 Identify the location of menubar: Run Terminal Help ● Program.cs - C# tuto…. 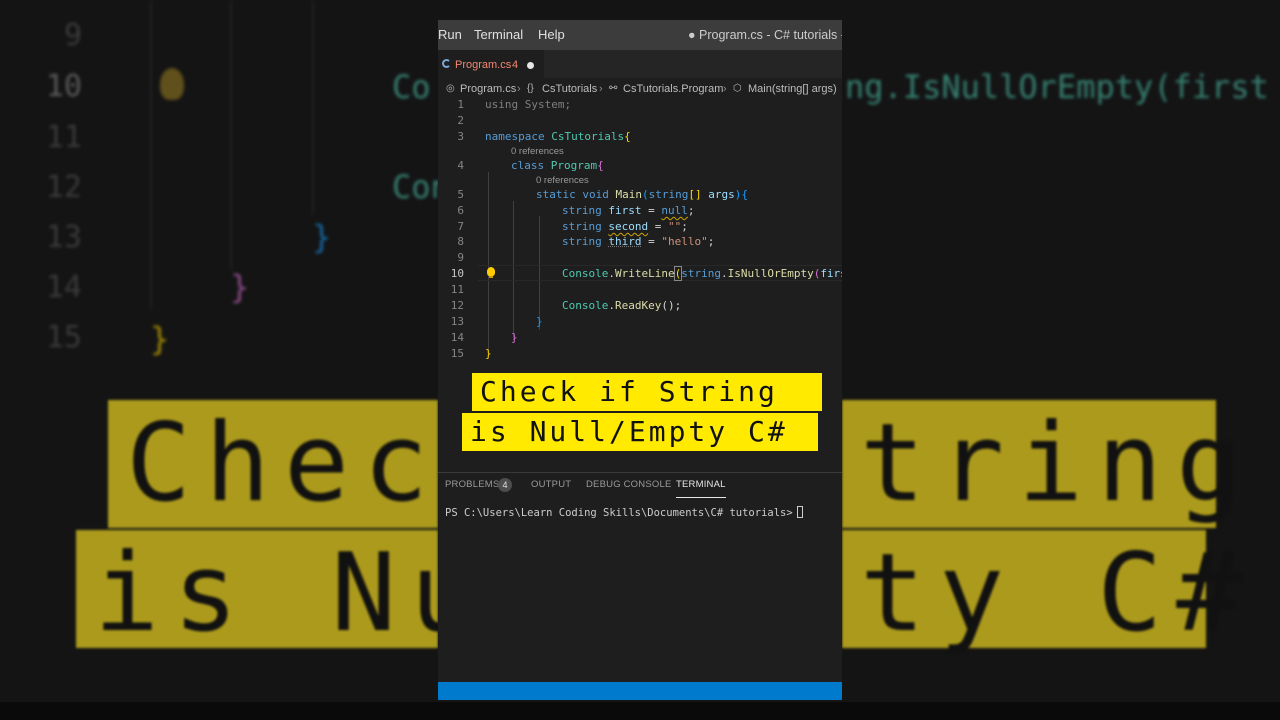
(640, 35).